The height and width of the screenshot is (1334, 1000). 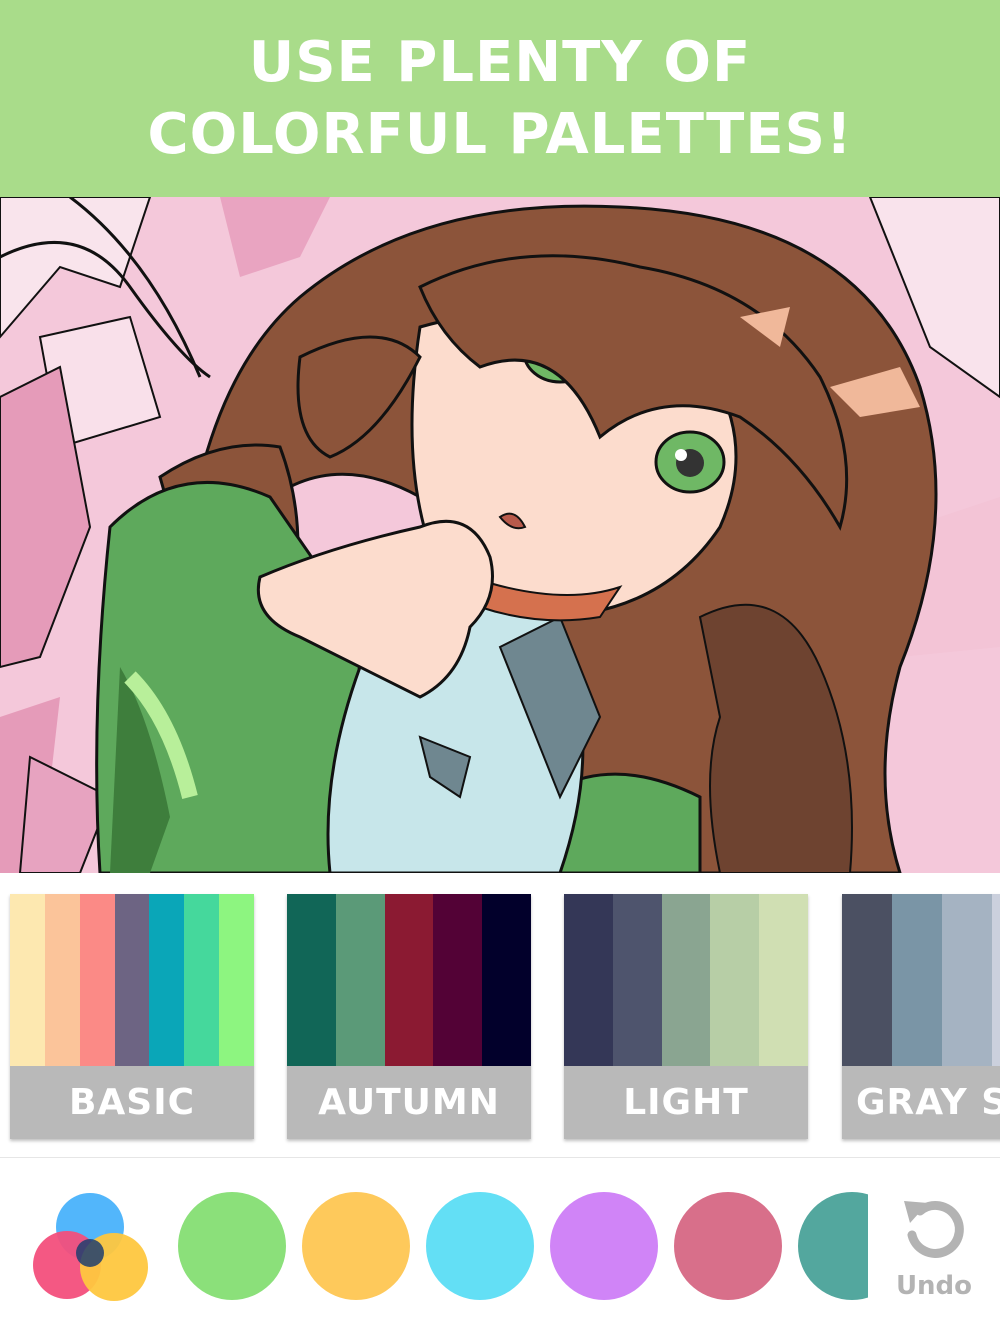 What do you see at coordinates (132, 1102) in the screenshot?
I see `palette-label: BASIC` at bounding box center [132, 1102].